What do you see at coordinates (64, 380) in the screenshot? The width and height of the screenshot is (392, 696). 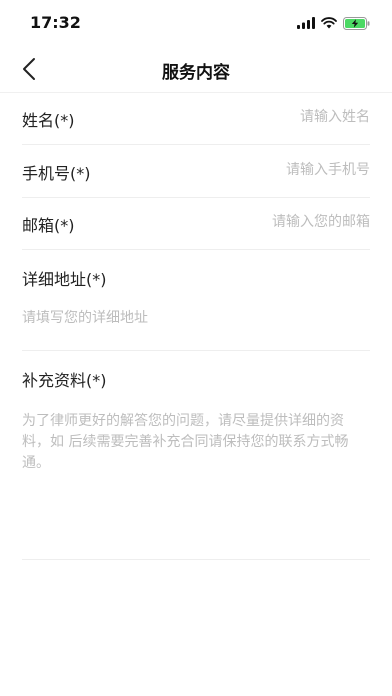 I see `supplement-label: 补充资料(*)` at bounding box center [64, 380].